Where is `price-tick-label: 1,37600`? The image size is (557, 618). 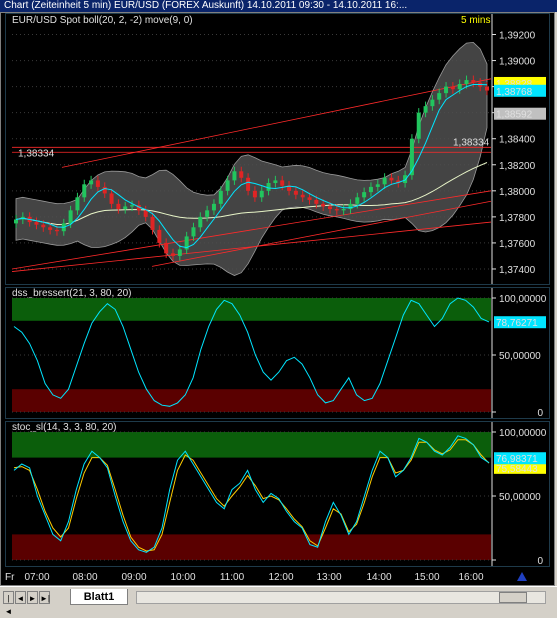 price-tick-label: 1,37600 is located at coordinates (517, 244).